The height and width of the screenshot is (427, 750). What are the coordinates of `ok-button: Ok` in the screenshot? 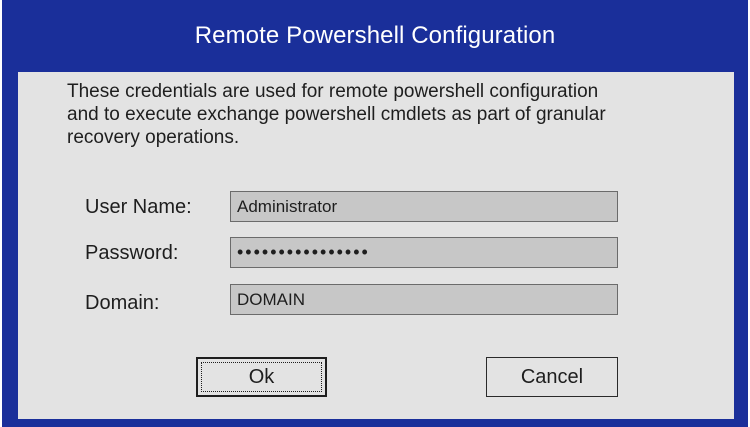 It's located at (261, 377).